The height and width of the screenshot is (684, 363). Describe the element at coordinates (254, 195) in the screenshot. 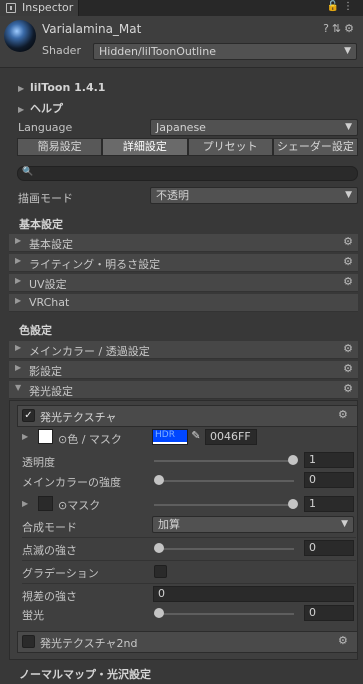

I see `render-mode-dropdown: 不透明 ▼` at that location.